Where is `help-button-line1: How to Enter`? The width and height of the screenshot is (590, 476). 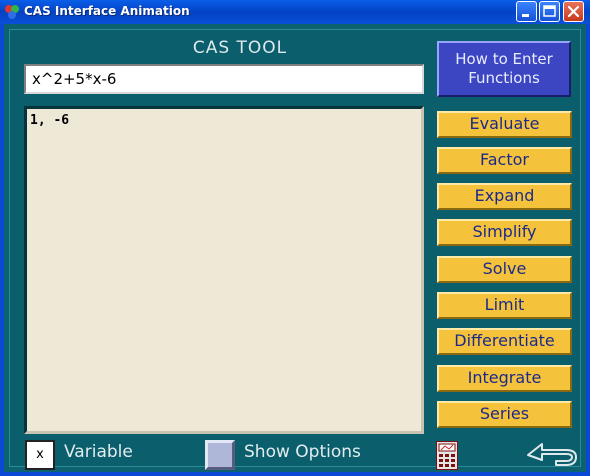 help-button-line1: How to Enter is located at coordinates (504, 59).